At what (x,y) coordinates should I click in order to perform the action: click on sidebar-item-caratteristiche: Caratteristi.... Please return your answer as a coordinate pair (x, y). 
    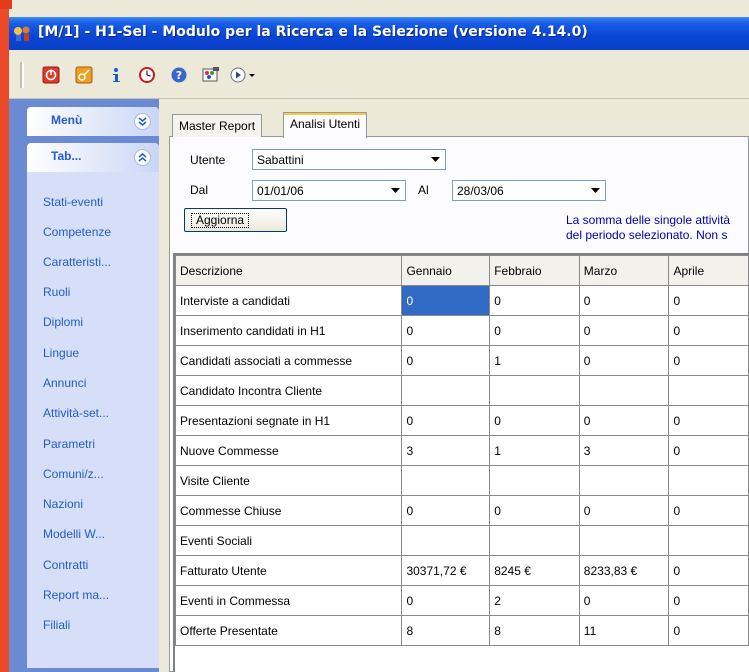
    Looking at the image, I should click on (91, 262).